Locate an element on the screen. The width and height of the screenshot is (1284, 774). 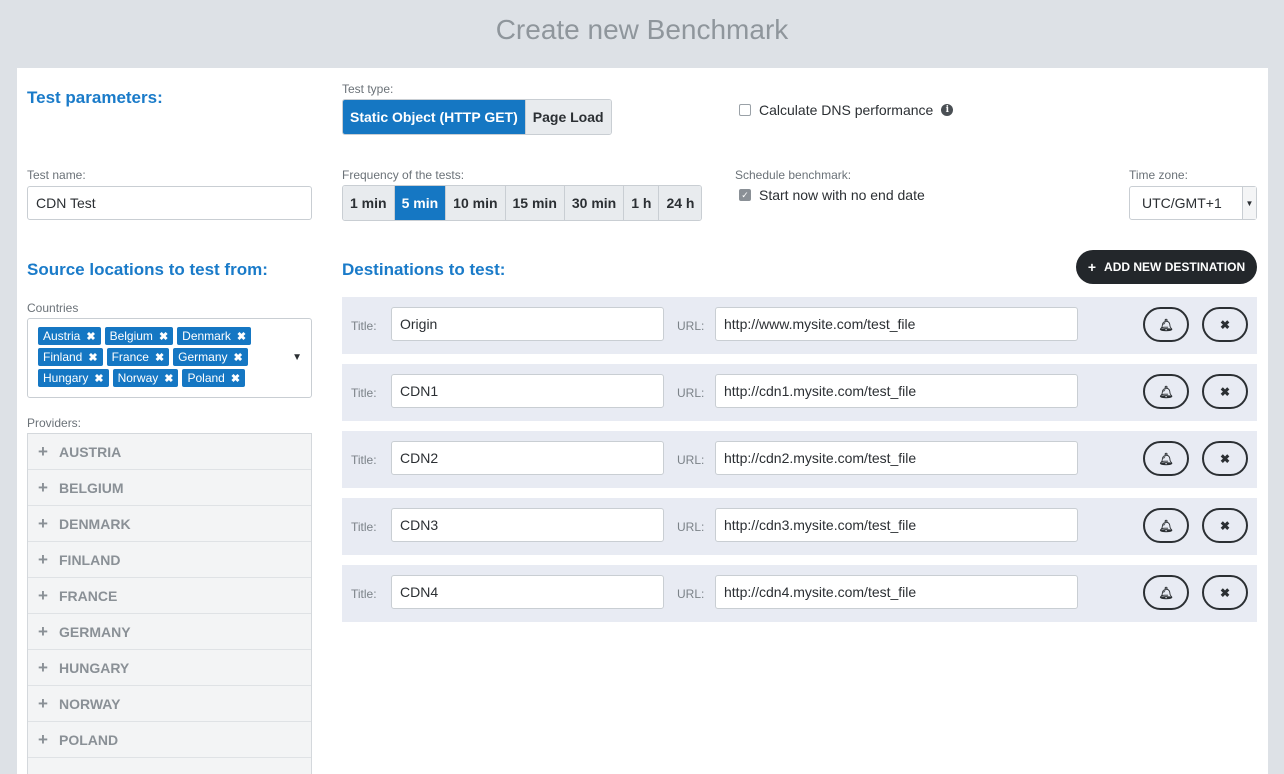
add-new-destination-button: + ADD NEW DESTINATION is located at coordinates (1166, 267).